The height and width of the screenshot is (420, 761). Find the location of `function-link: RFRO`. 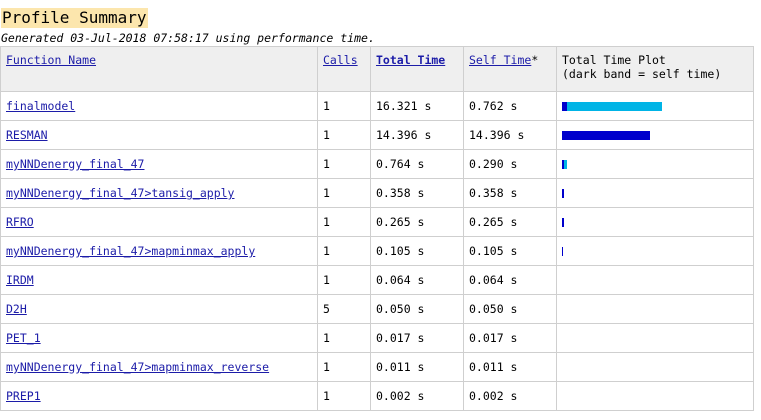

function-link: RFRO is located at coordinates (20, 222).